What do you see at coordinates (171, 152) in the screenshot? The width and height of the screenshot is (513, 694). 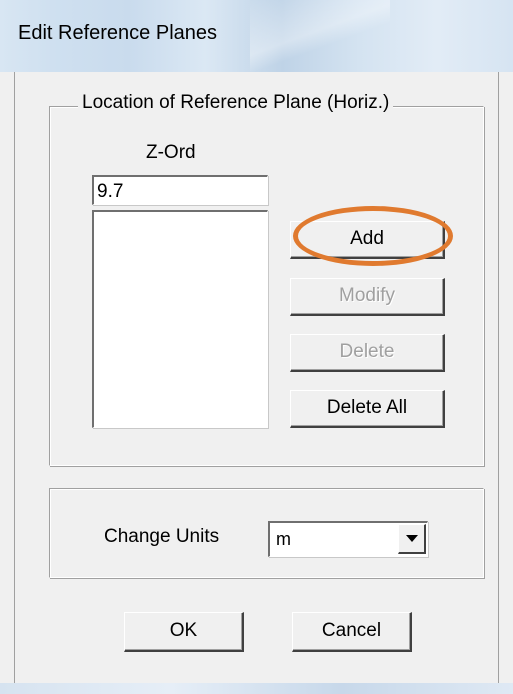 I see `zord-label: Z-Ord` at bounding box center [171, 152].